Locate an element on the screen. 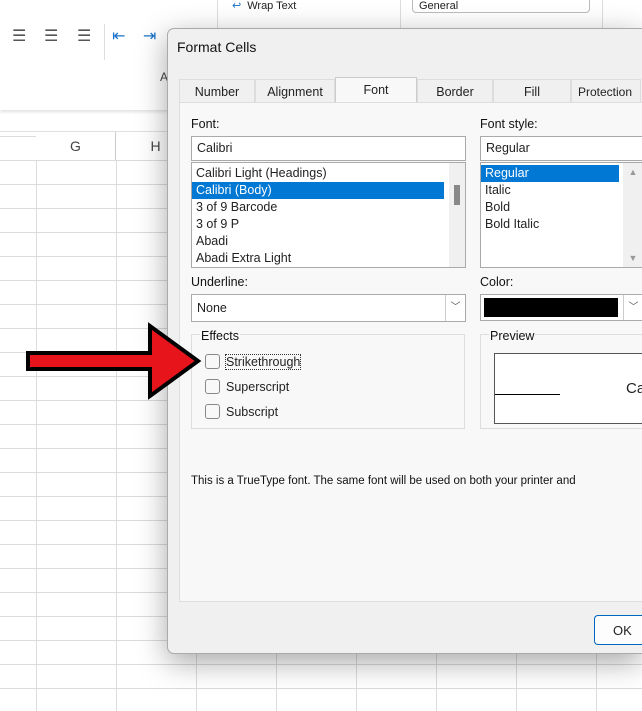  underline-value: None is located at coordinates (212, 308).